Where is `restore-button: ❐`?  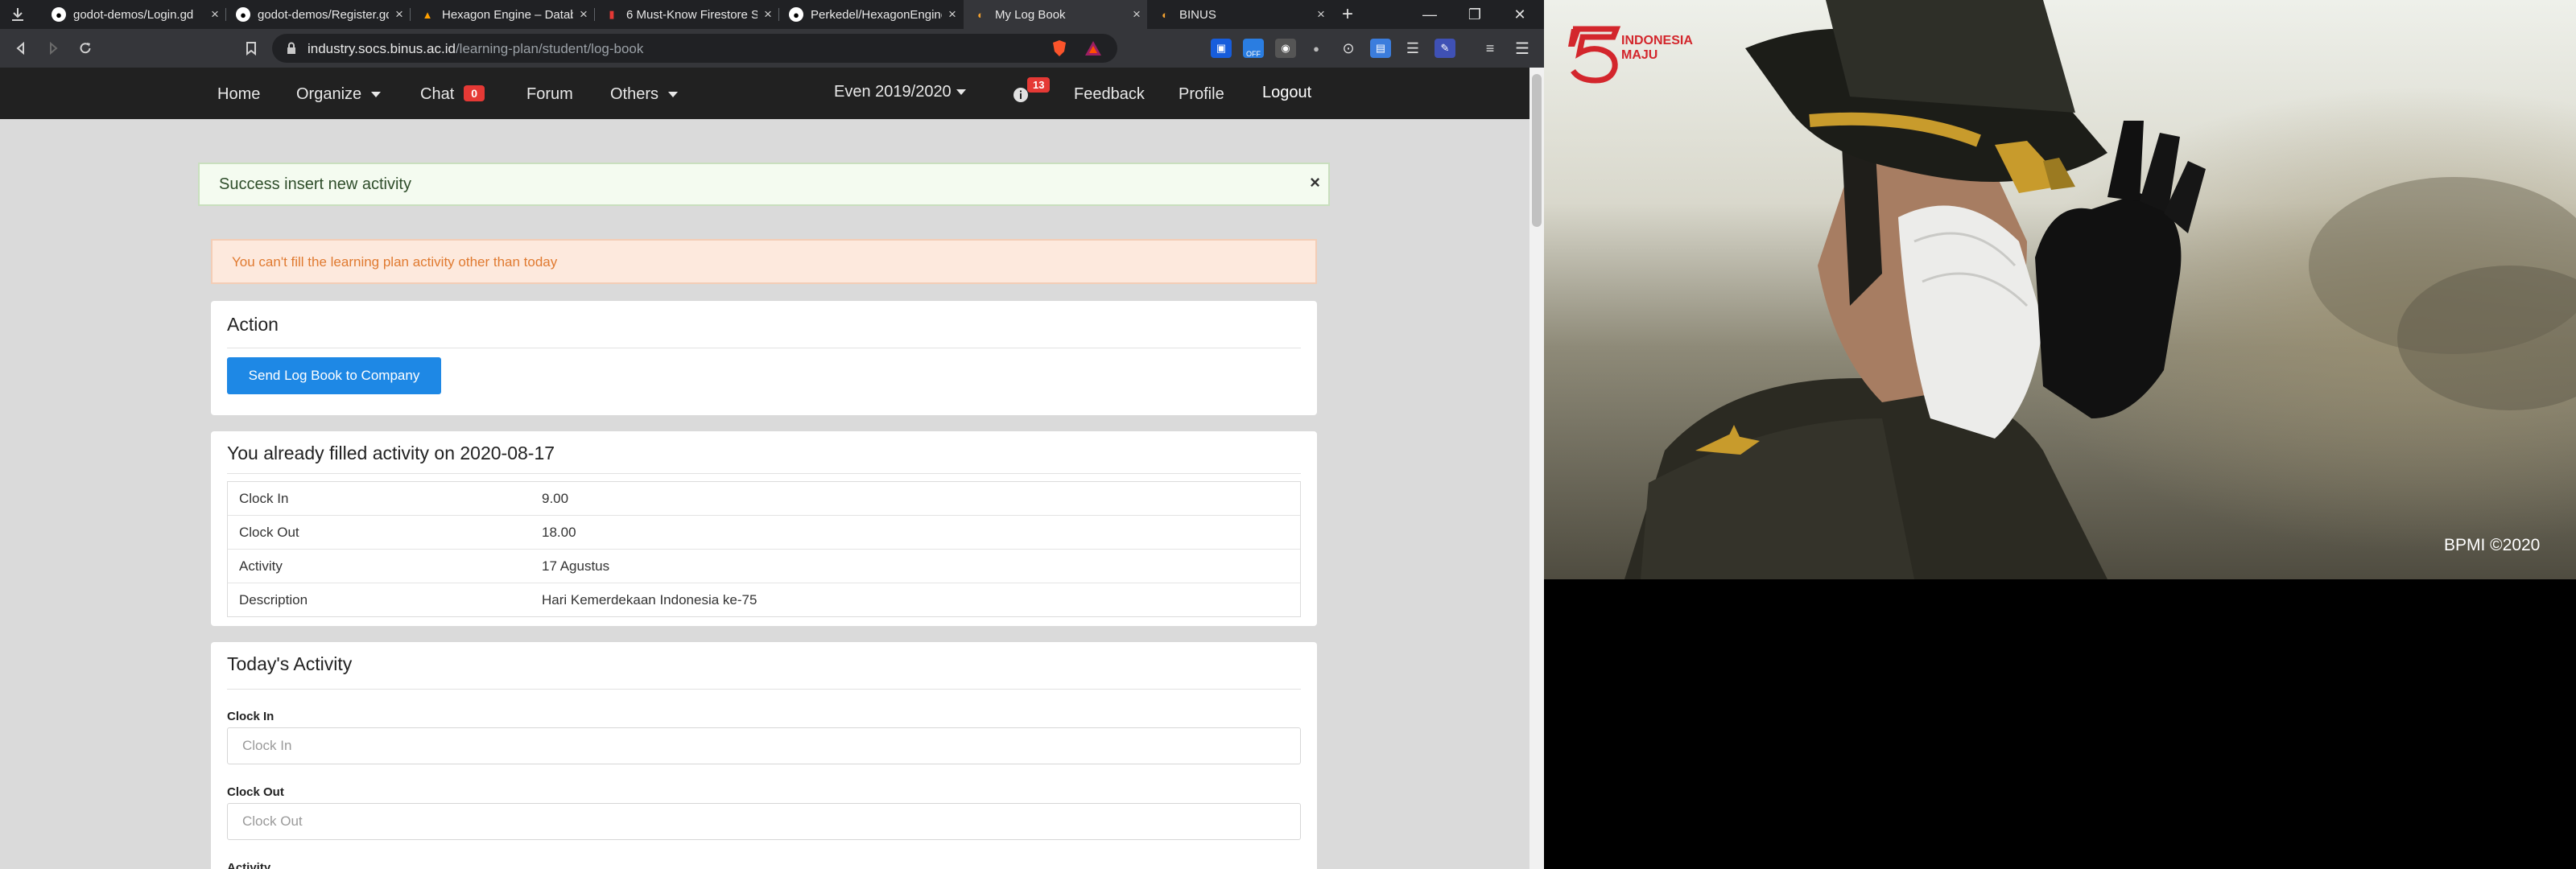
restore-button: ❐ is located at coordinates (1474, 14).